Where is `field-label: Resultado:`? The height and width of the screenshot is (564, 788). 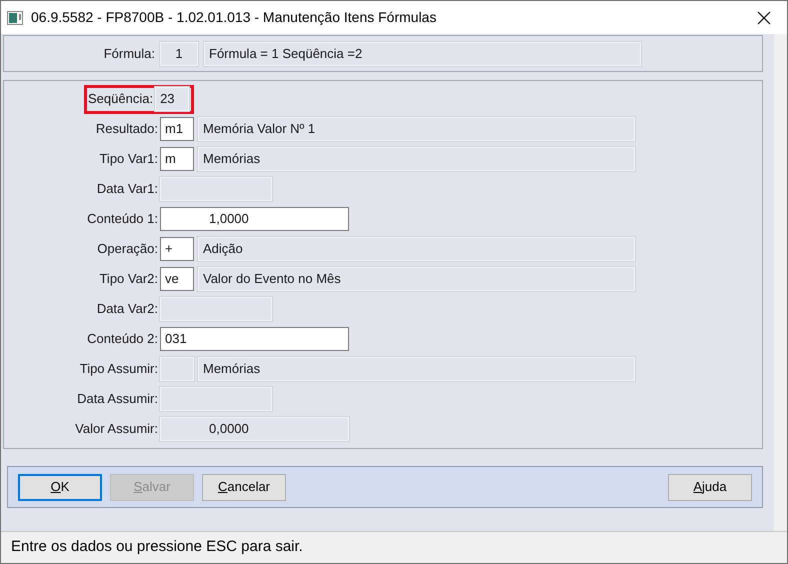 field-label: Resultado: is located at coordinates (127, 129).